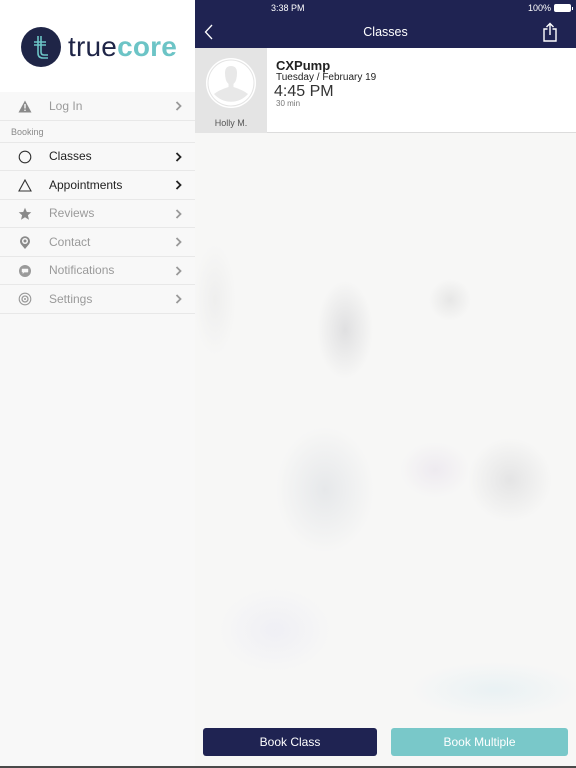 The height and width of the screenshot is (768, 576). Describe the element at coordinates (563, 8) in the screenshot. I see `battery-icon` at that location.